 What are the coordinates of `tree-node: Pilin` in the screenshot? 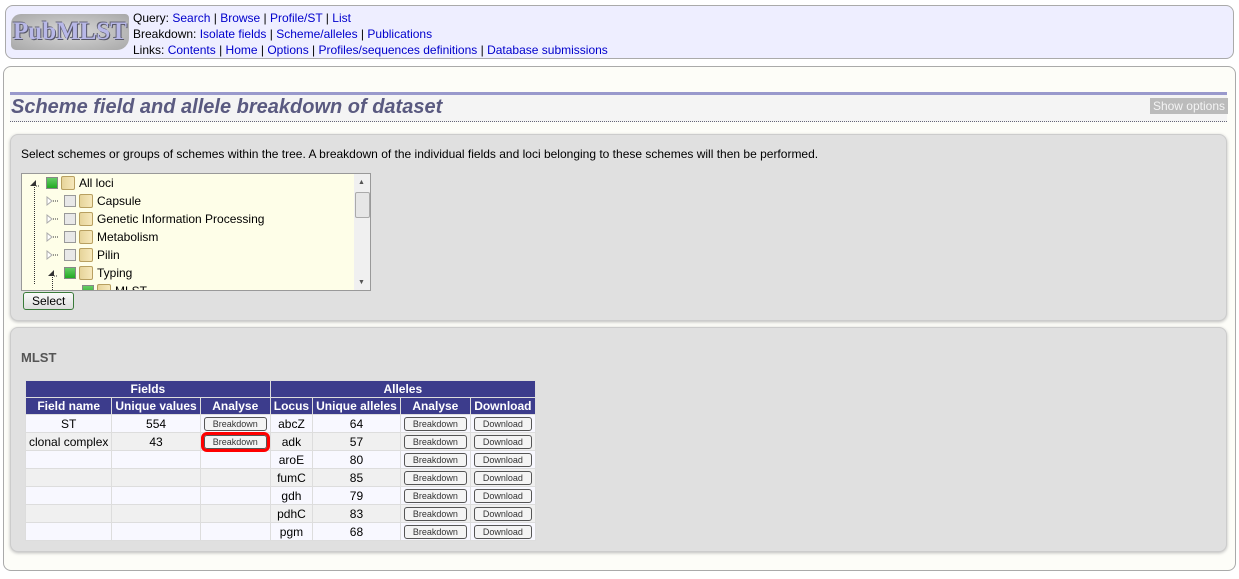 It's located at (83, 255).